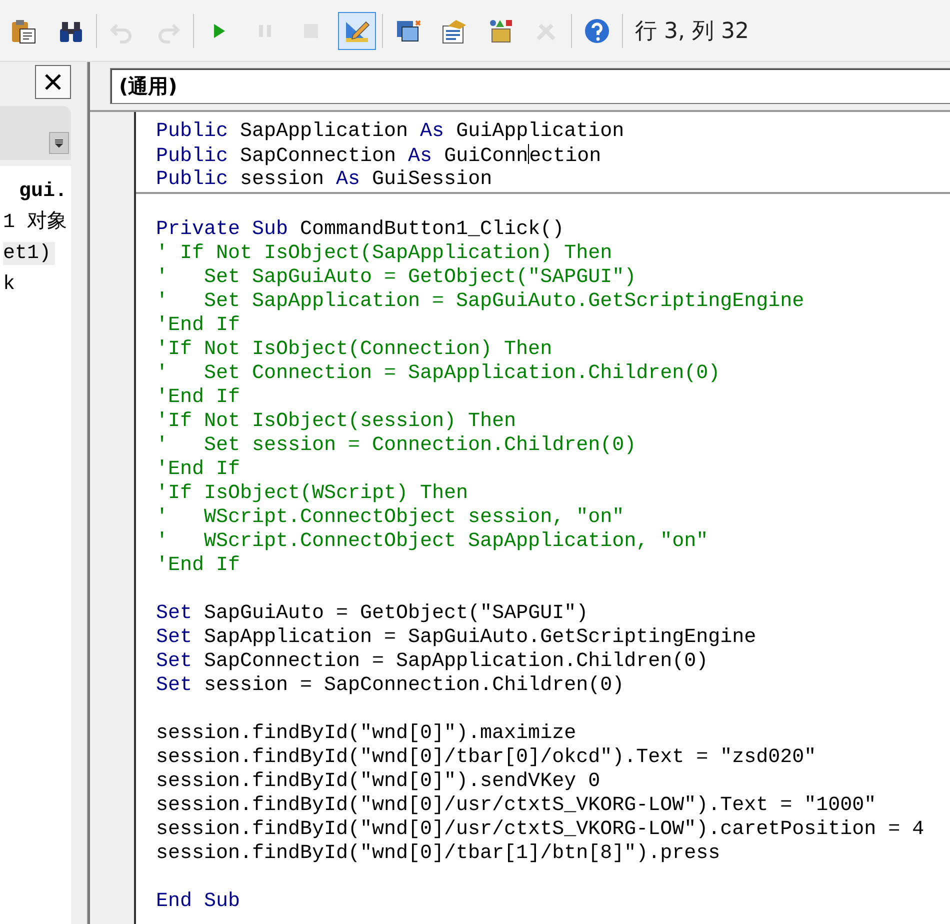  What do you see at coordinates (199, 902) in the screenshot?
I see `code-line: End Sub` at bounding box center [199, 902].